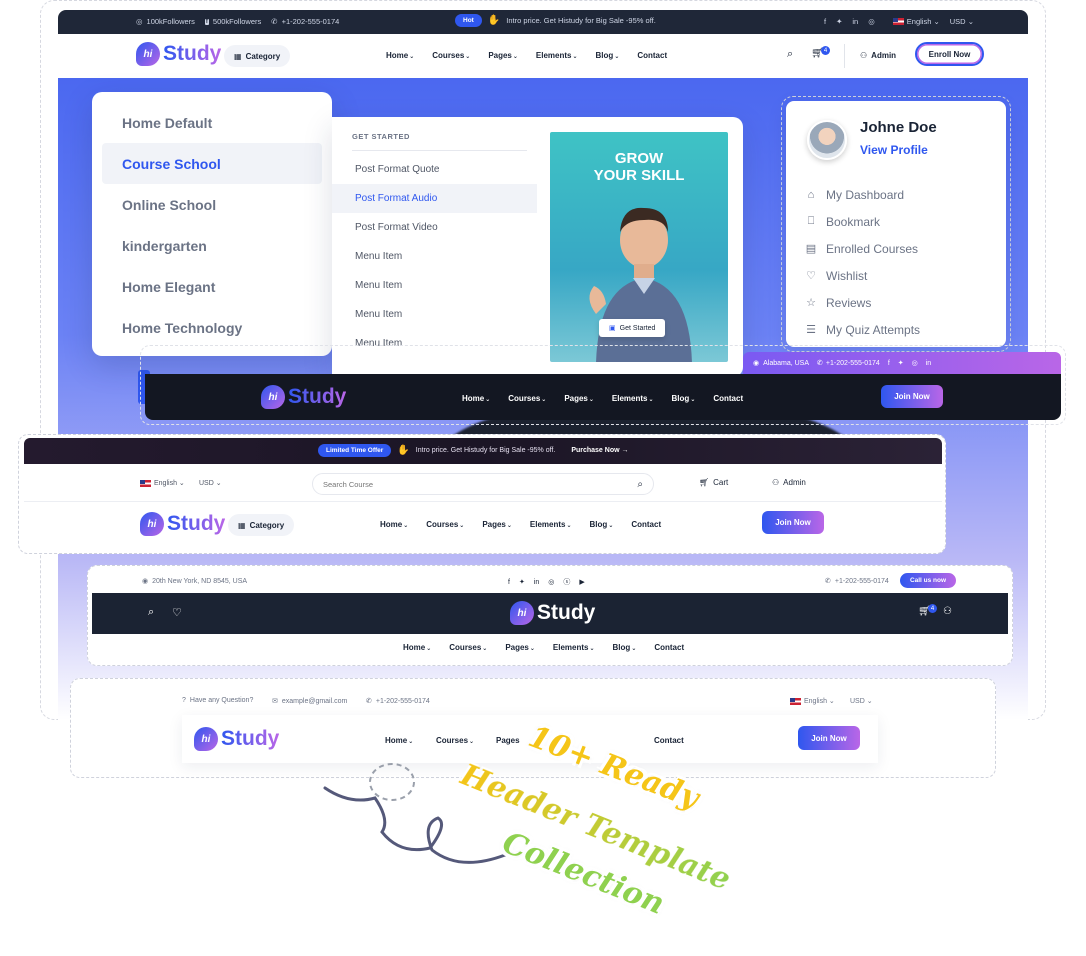 The image size is (1086, 956). Describe the element at coordinates (212, 286) in the screenshot. I see `menu-item-home-elegant: Home Elegant` at that location.